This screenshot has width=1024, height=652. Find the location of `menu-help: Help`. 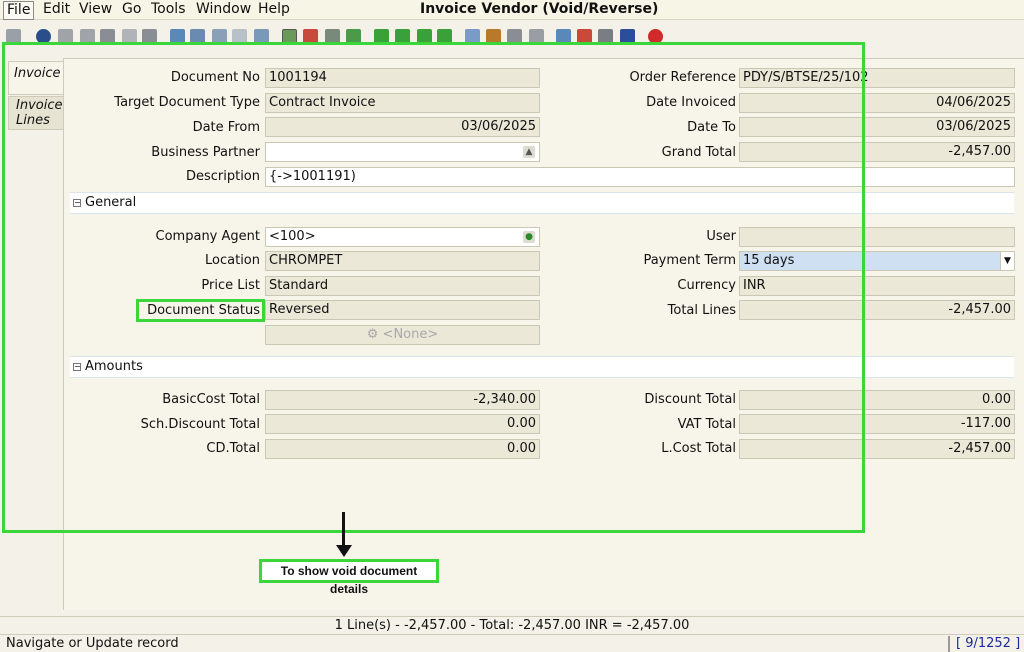

menu-help: Help is located at coordinates (274, 9).